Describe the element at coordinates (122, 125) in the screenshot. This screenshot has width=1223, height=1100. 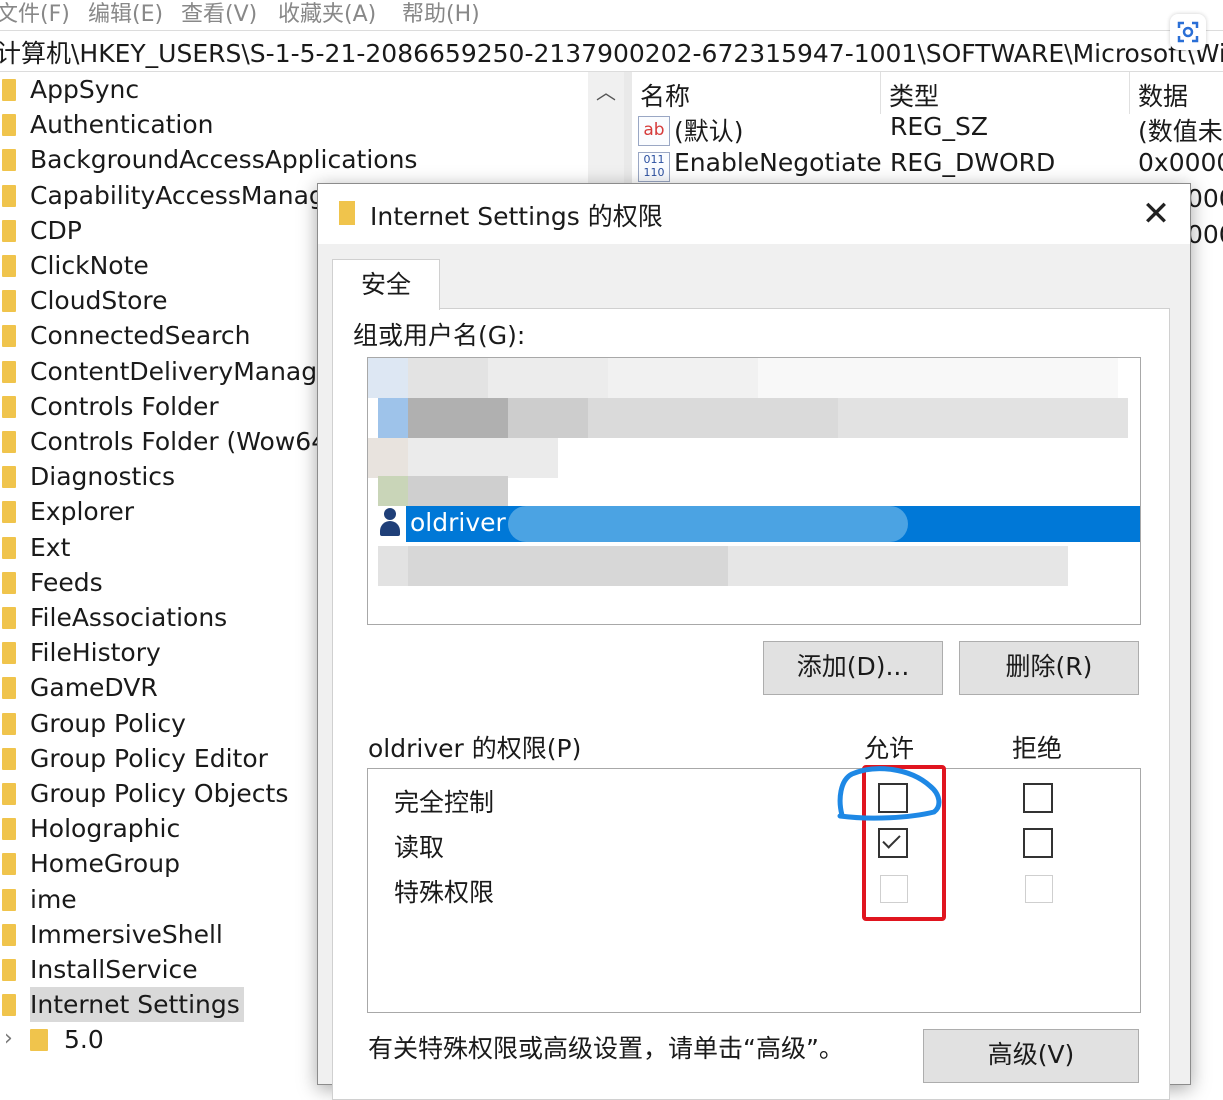
I see `tree-item-label: Authentication` at that location.